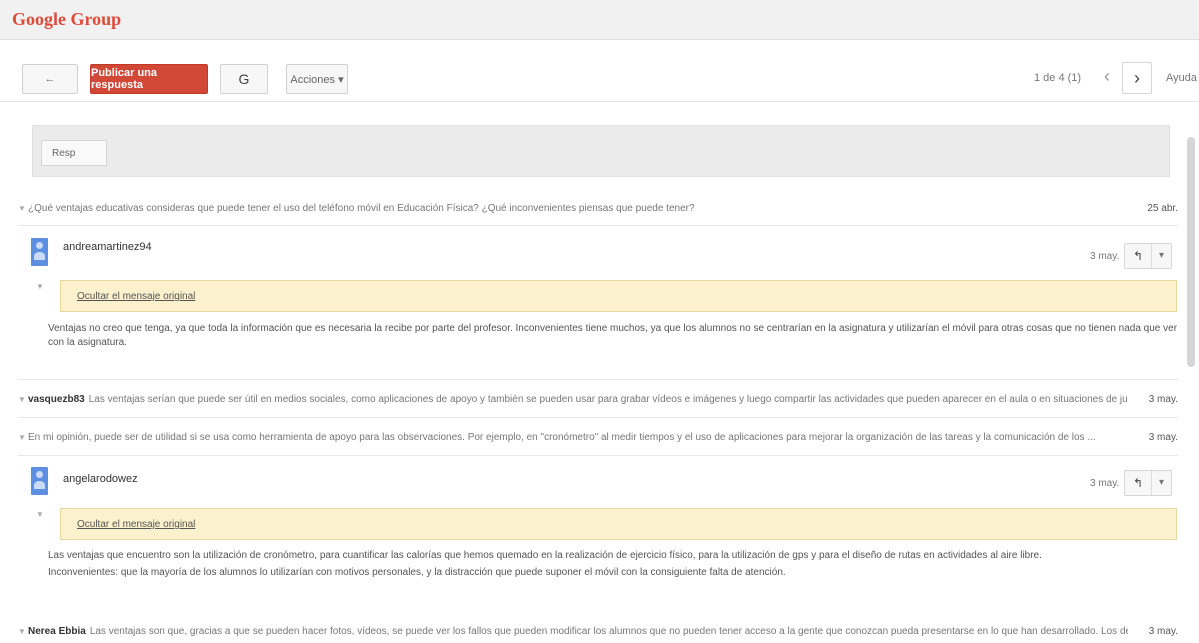 The height and width of the screenshot is (643, 1199). What do you see at coordinates (317, 79) in the screenshot?
I see `actions-dropdown: Acciones ▾` at bounding box center [317, 79].